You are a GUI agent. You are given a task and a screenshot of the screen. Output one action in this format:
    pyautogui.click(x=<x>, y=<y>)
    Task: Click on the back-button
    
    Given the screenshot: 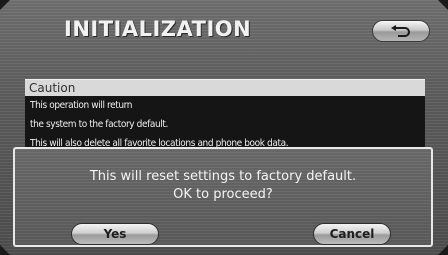 What is the action you would take?
    pyautogui.click(x=401, y=31)
    